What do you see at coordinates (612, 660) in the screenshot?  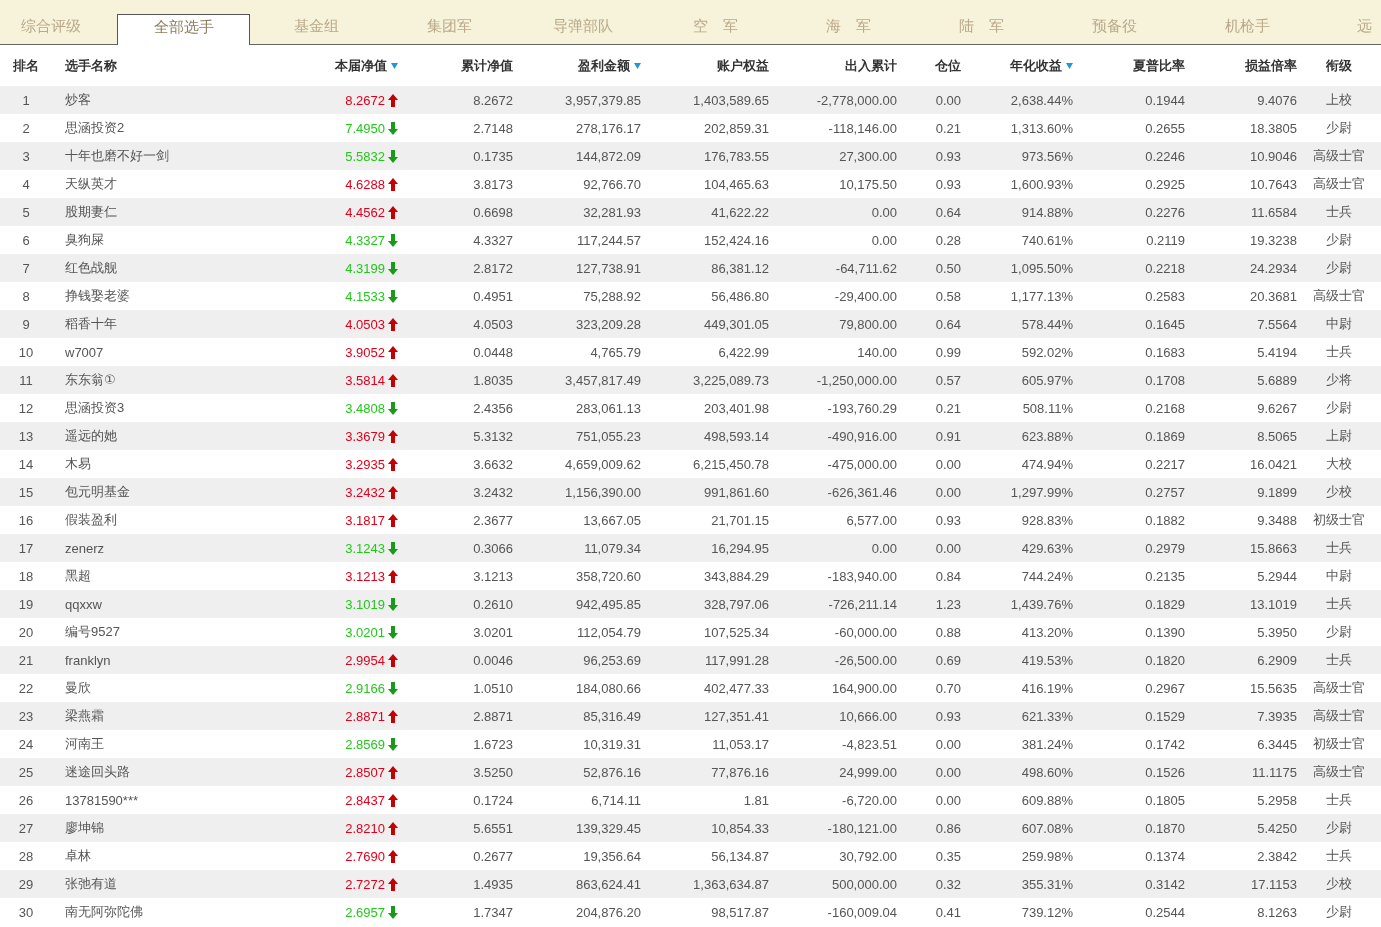 I see `table-cell: 96,253.69` at bounding box center [612, 660].